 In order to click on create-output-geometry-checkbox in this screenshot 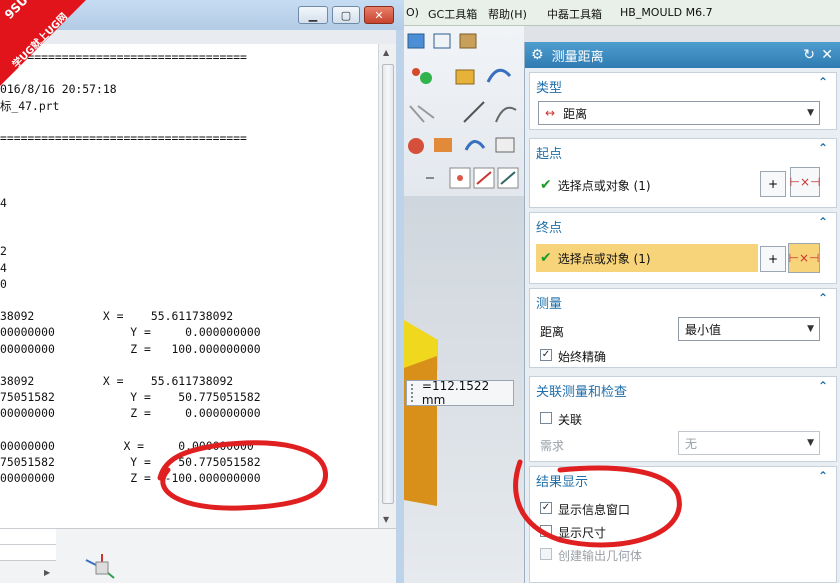, I will do `click(546, 554)`.